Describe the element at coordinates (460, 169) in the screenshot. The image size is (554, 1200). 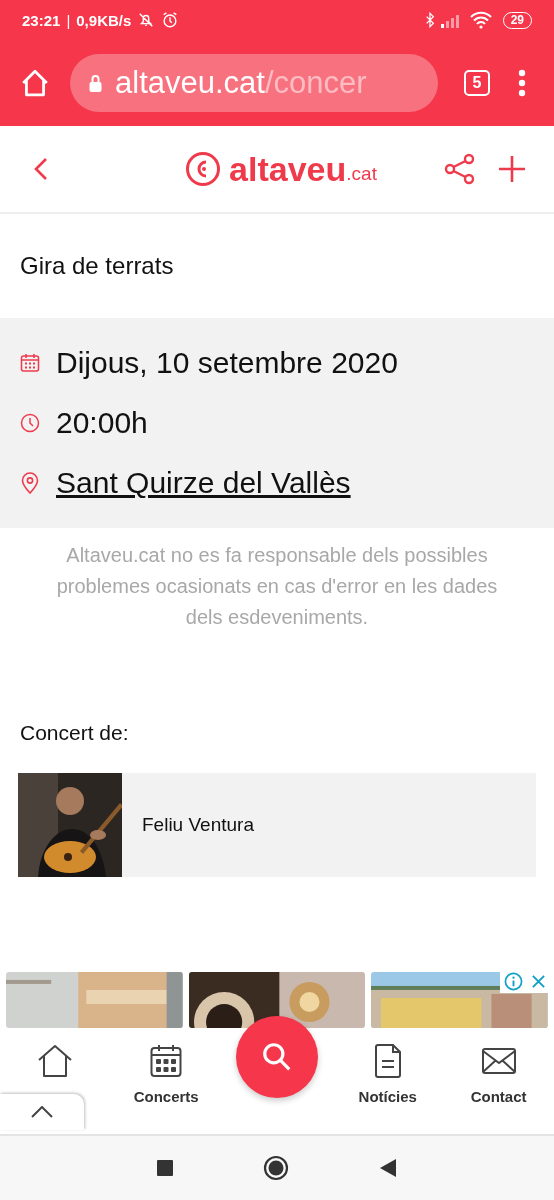
I see `share-icon` at that location.